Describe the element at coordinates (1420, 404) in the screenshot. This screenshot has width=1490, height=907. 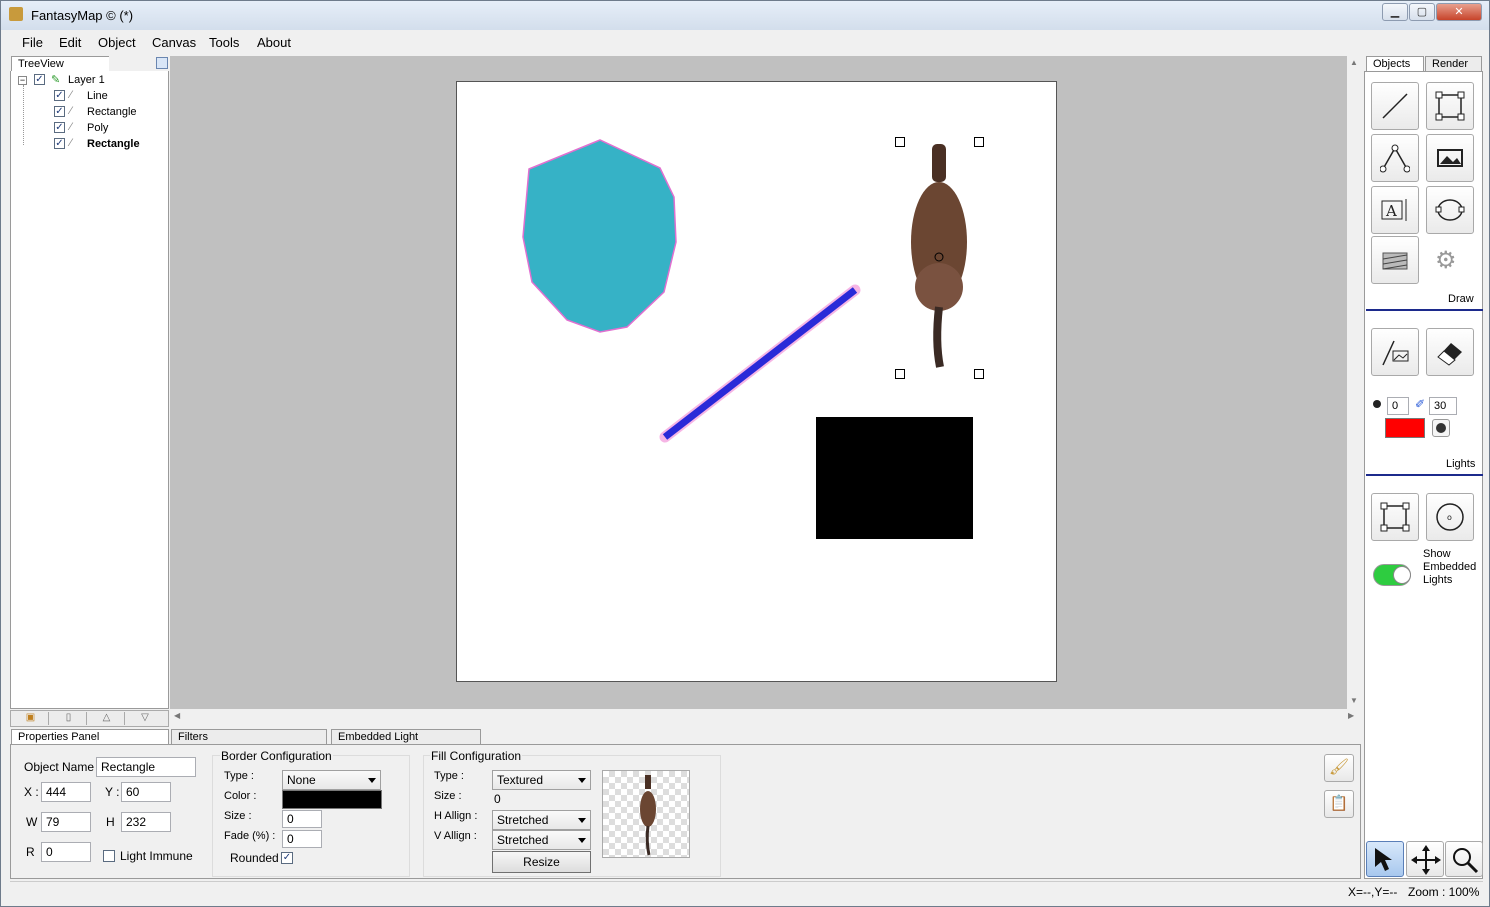
I see `brush-opacity-icon: ✐` at that location.